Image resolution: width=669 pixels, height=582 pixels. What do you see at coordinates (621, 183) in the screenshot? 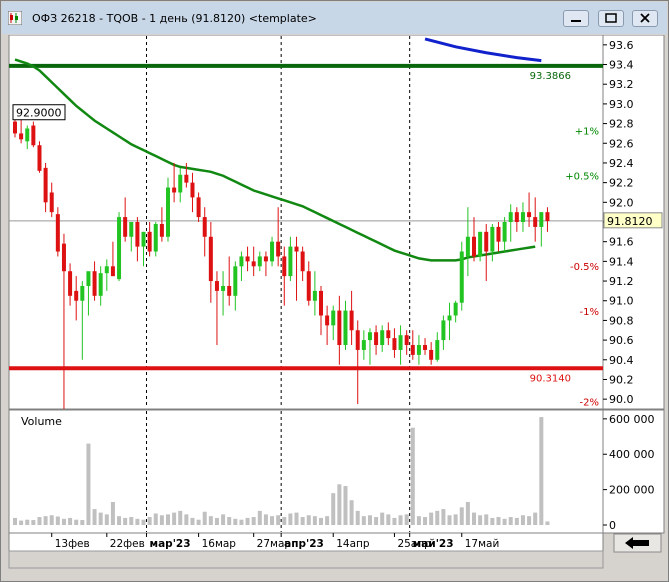
I see `price-tick-label: 92.2` at bounding box center [621, 183].